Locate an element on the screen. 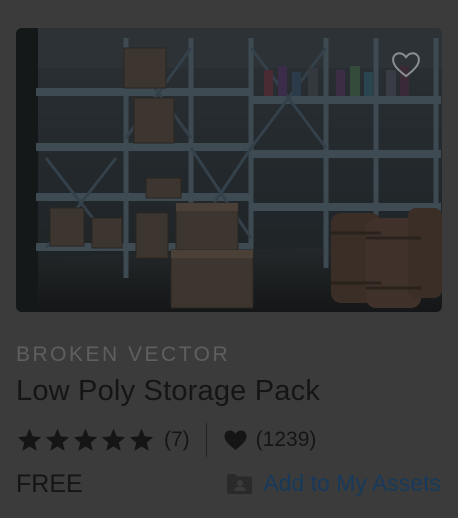 The width and height of the screenshot is (458, 518). heart-icon is located at coordinates (235, 440).